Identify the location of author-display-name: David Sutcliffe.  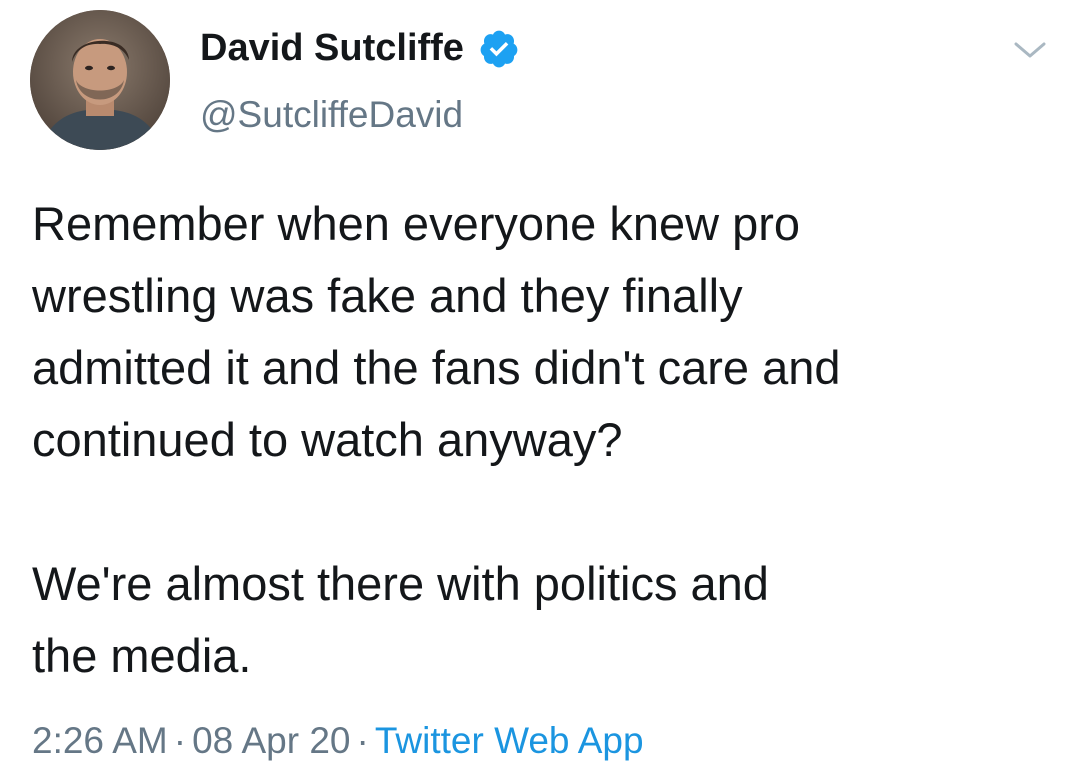
(332, 48).